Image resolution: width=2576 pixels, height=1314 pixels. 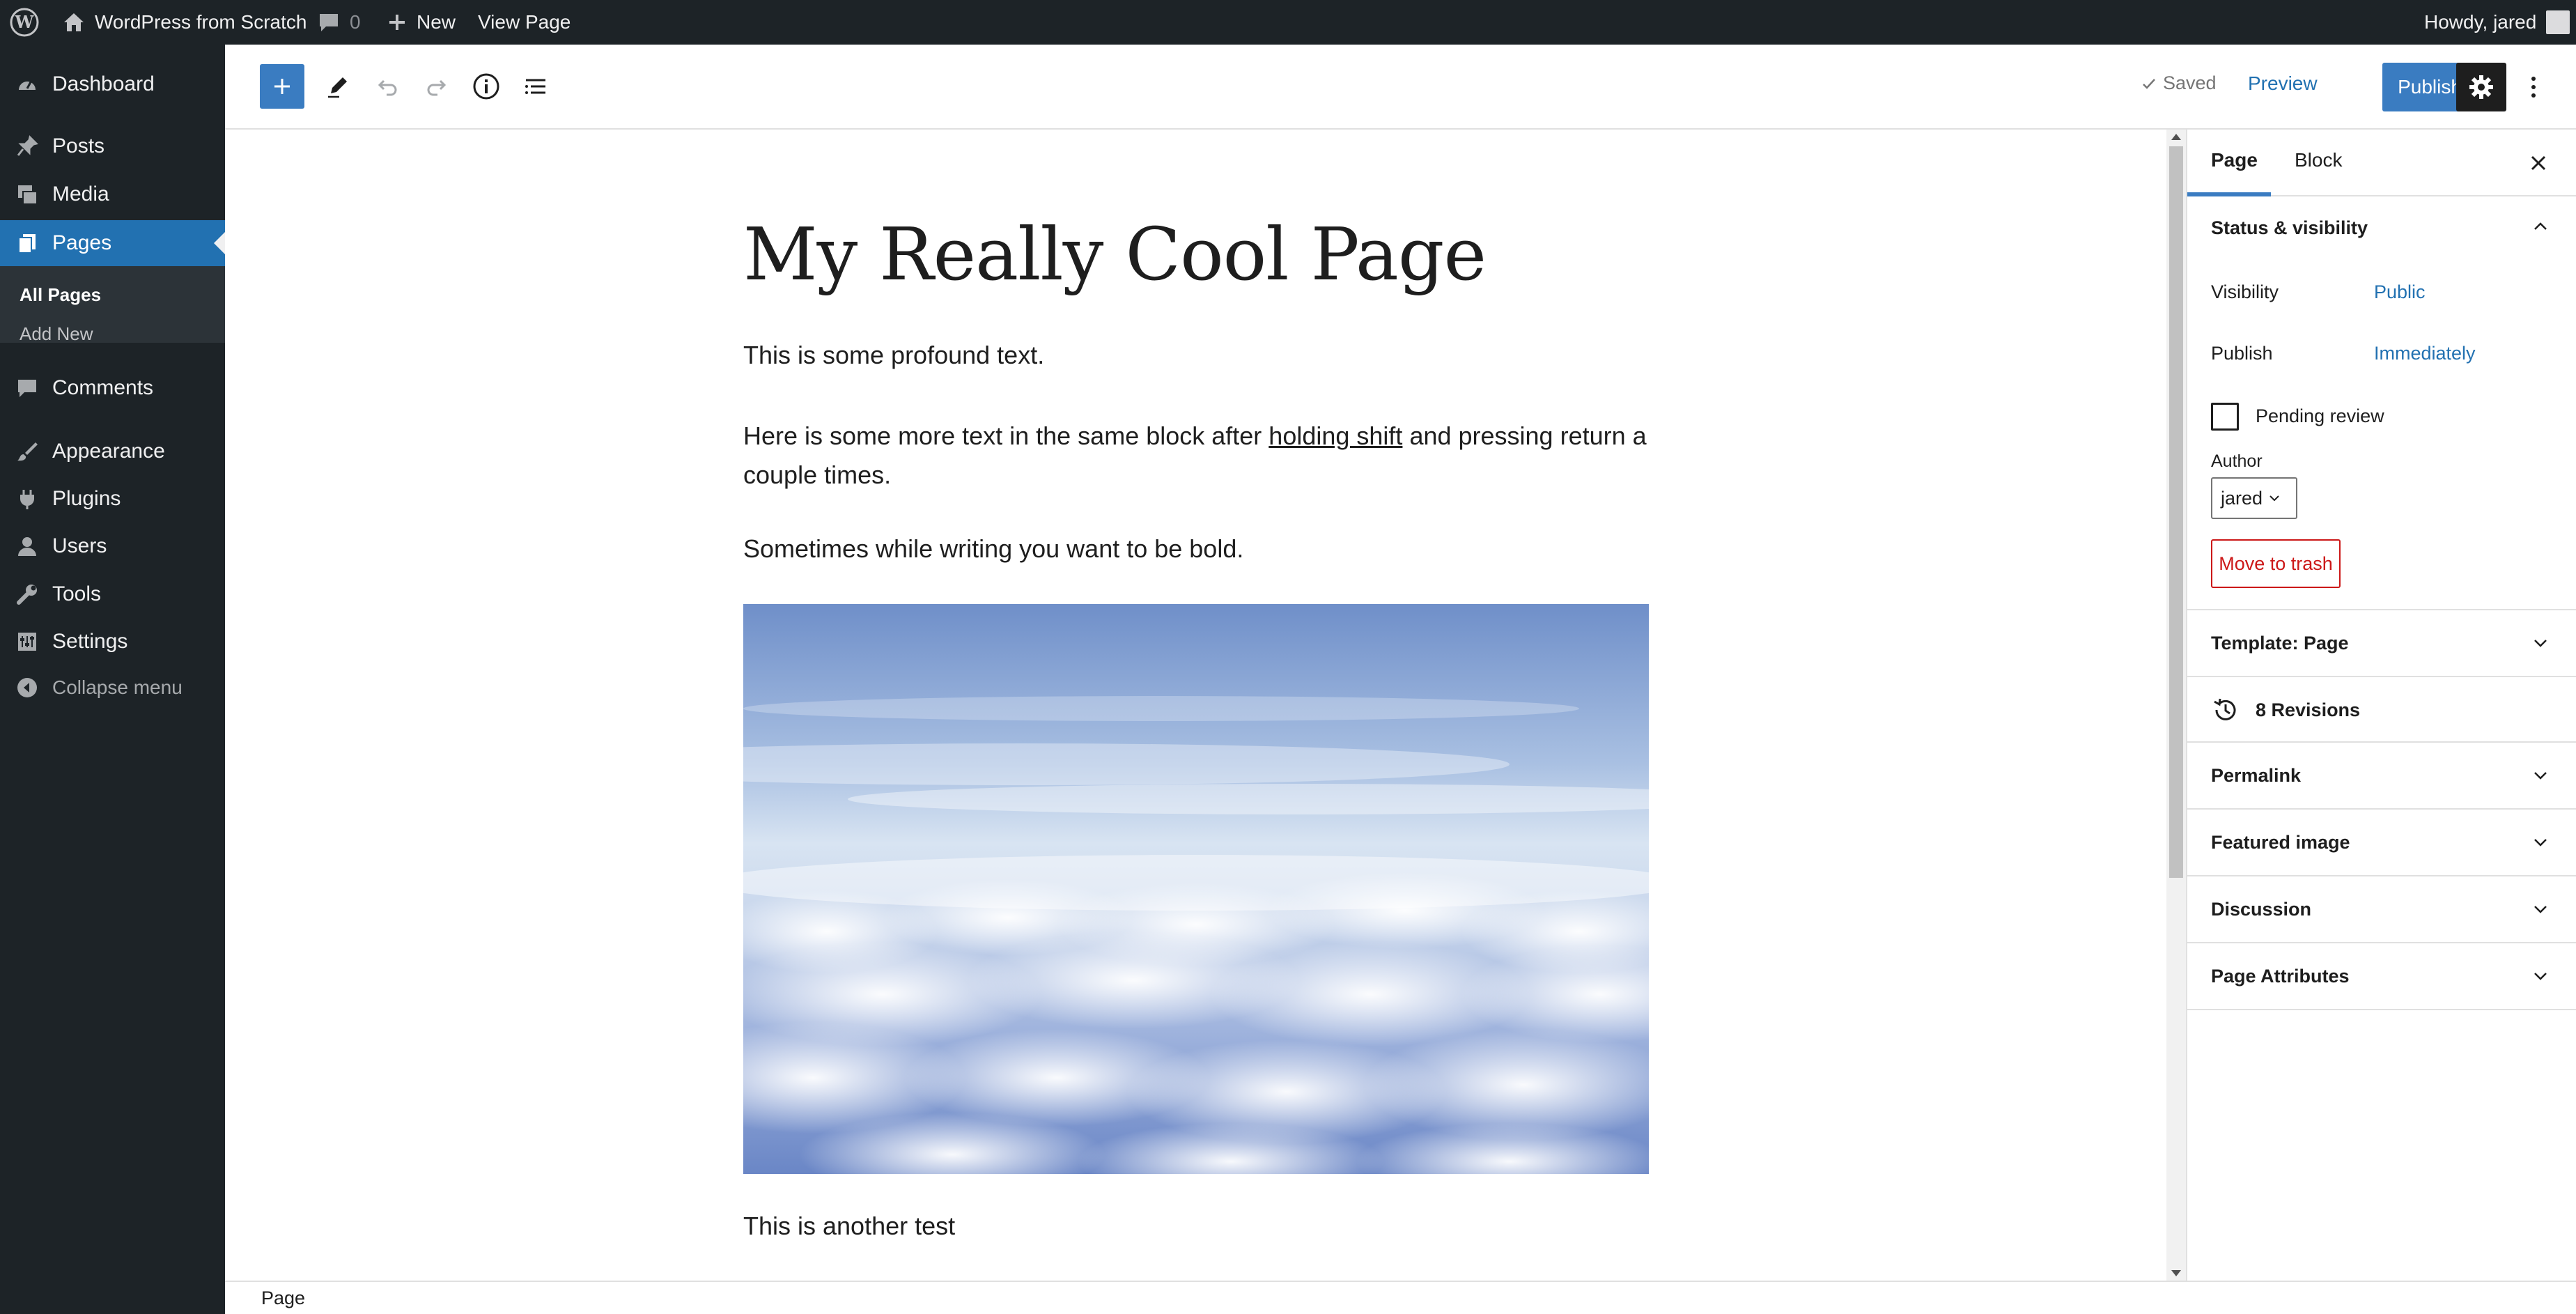 I want to click on wrench-icon, so click(x=27, y=594).